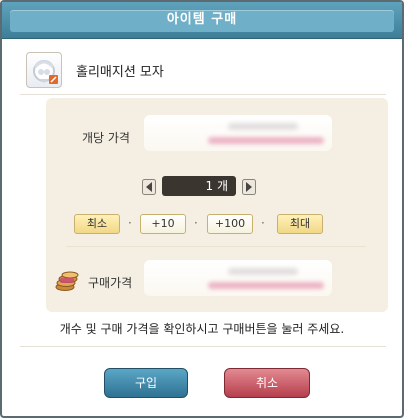 The image size is (404, 418). Describe the element at coordinates (106, 138) in the screenshot. I see `unit-price-label: 개당 가격` at that location.